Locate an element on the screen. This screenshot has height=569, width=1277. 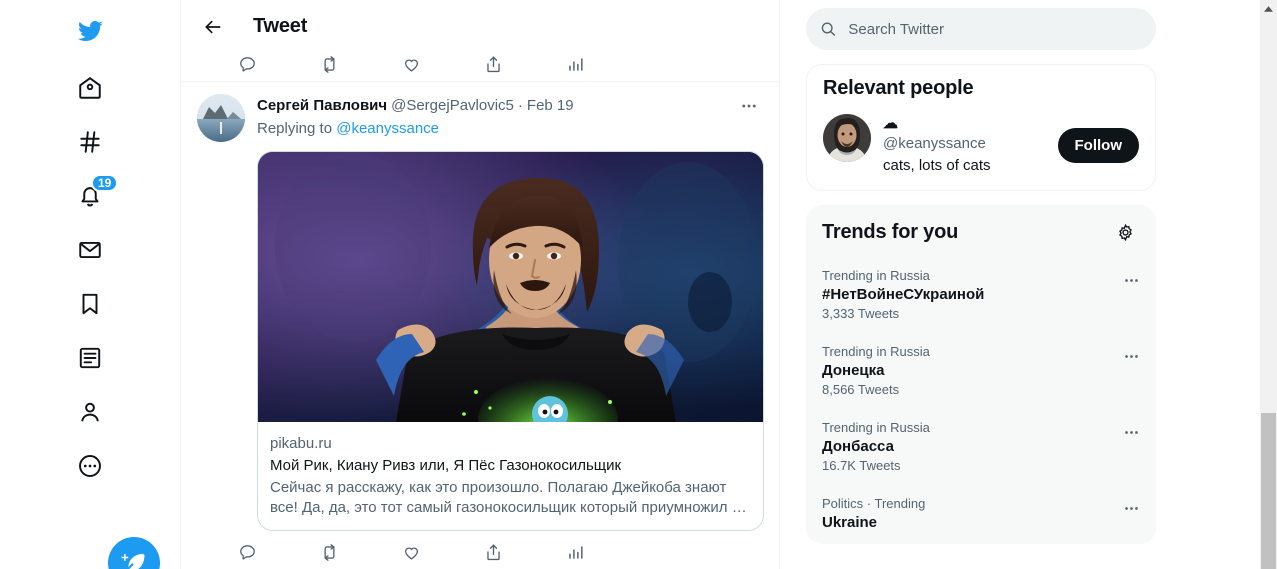
avatar-image is located at coordinates (221, 118).